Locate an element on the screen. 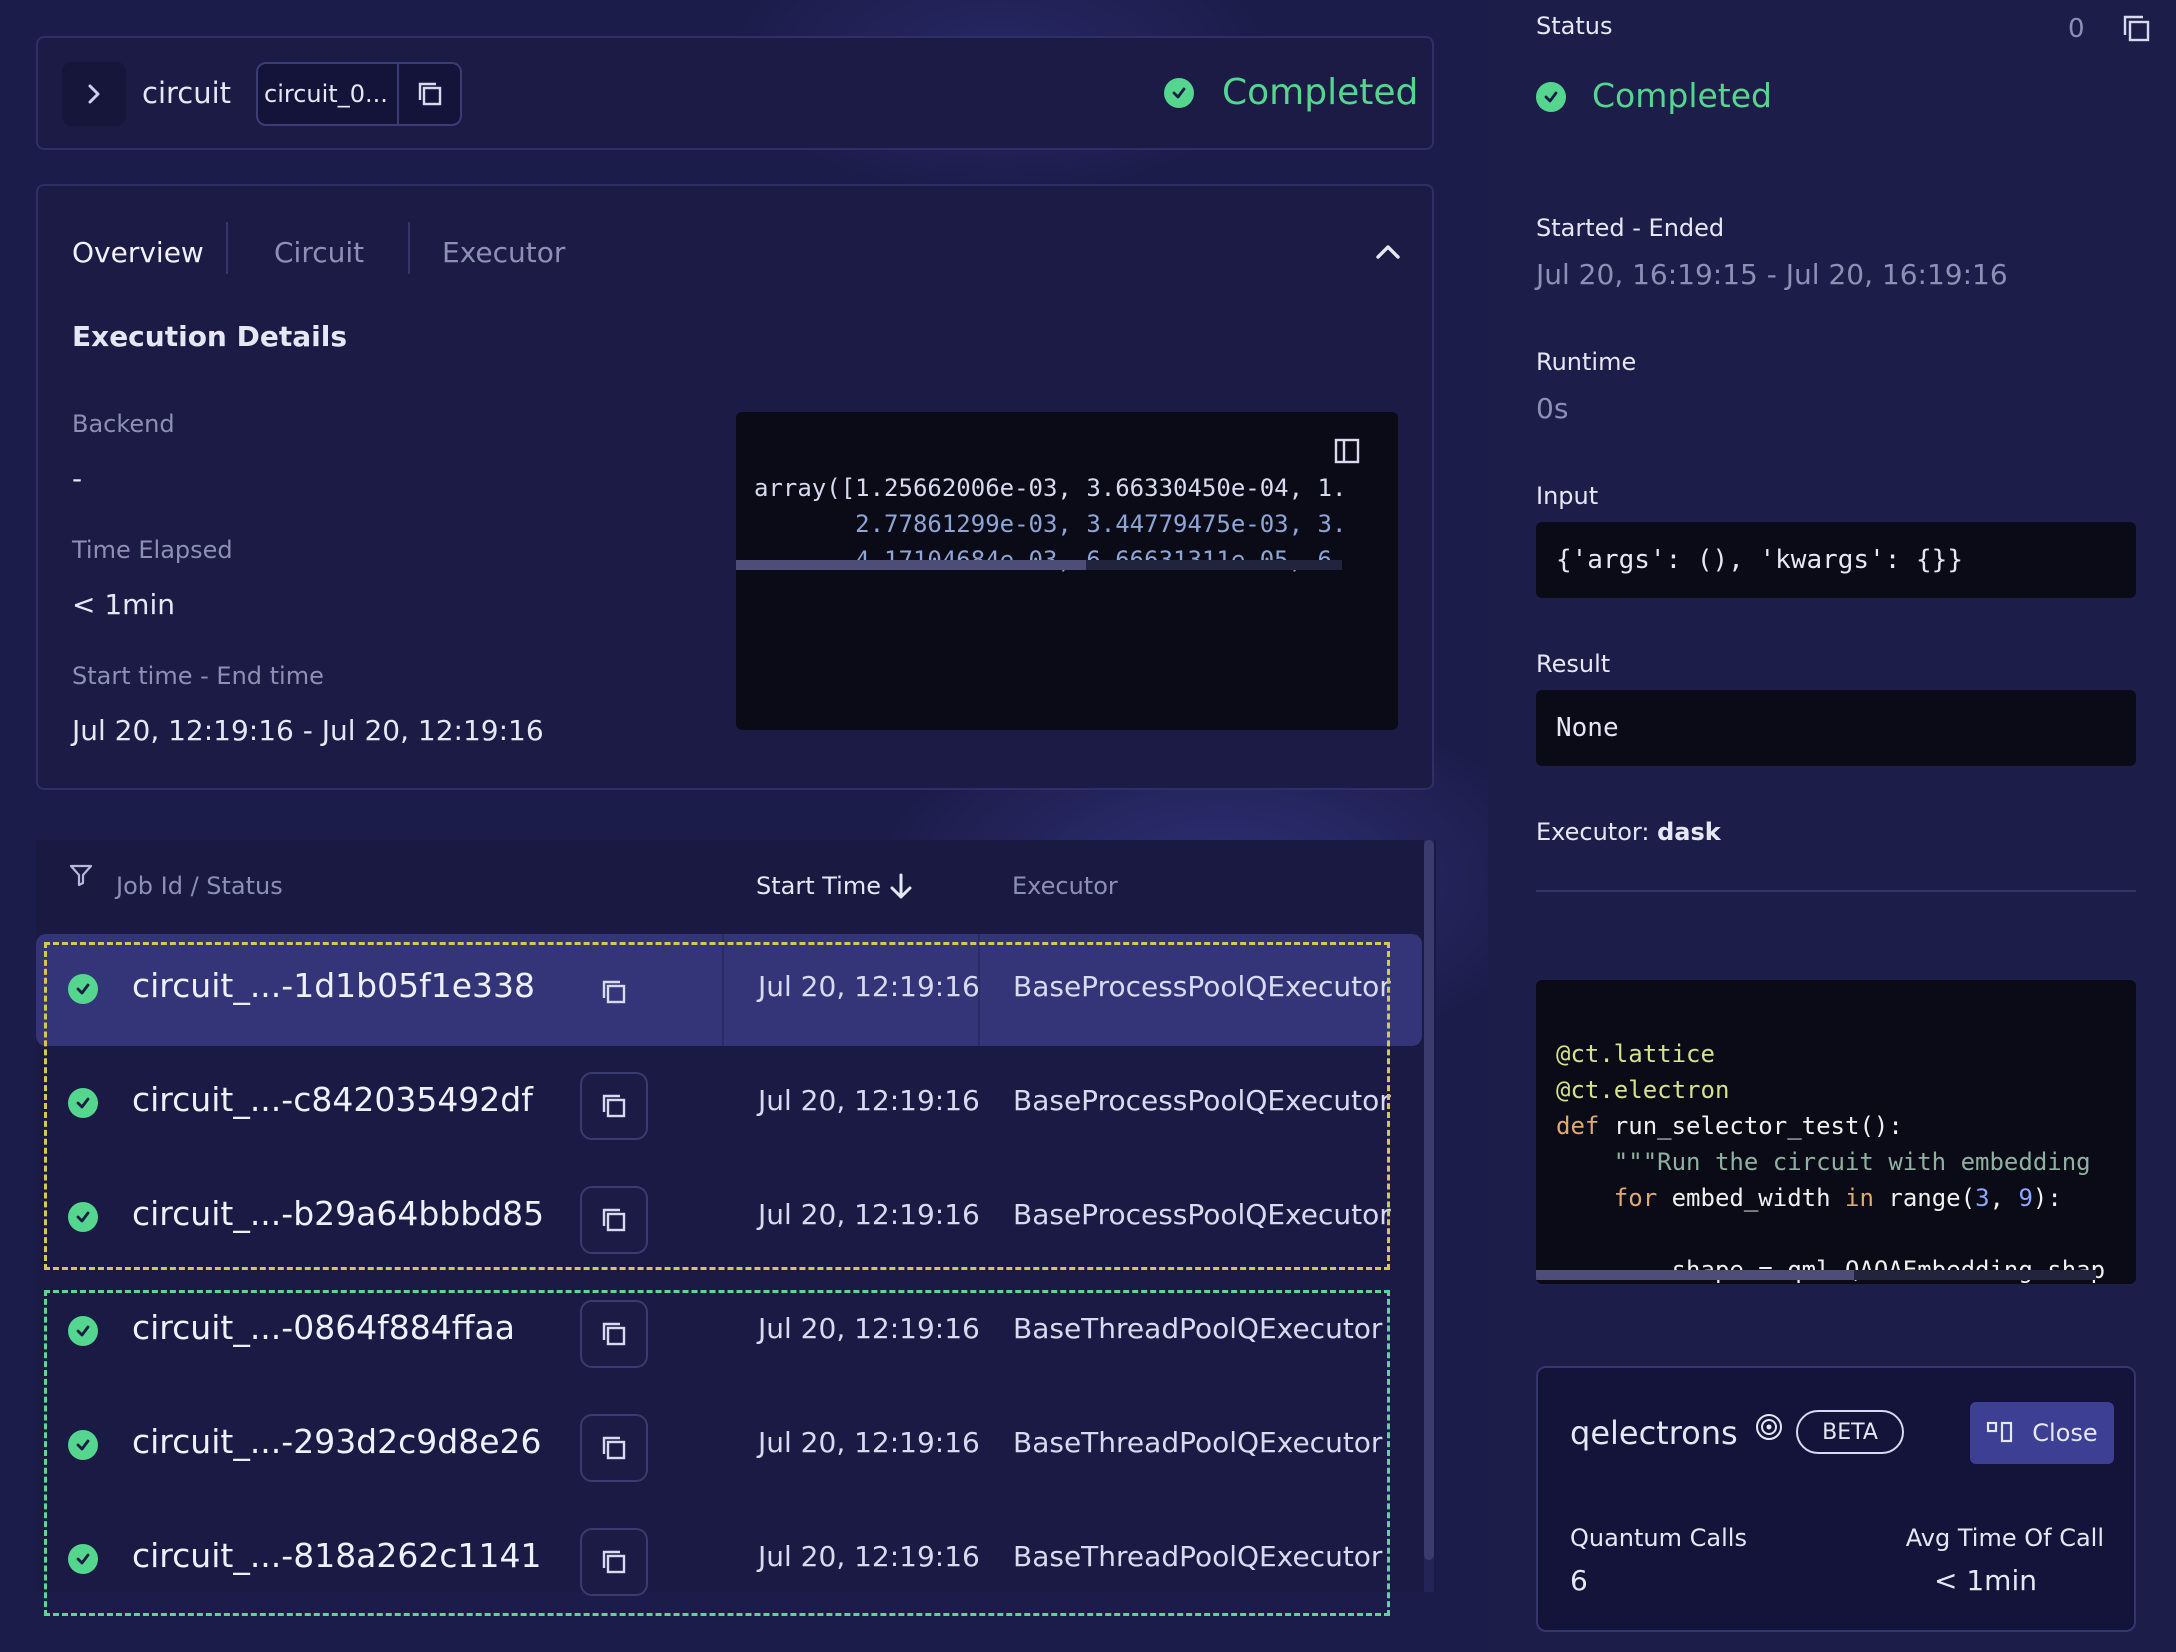 The width and height of the screenshot is (2176, 1652). sort-arrow-down-icon is located at coordinates (901, 887).